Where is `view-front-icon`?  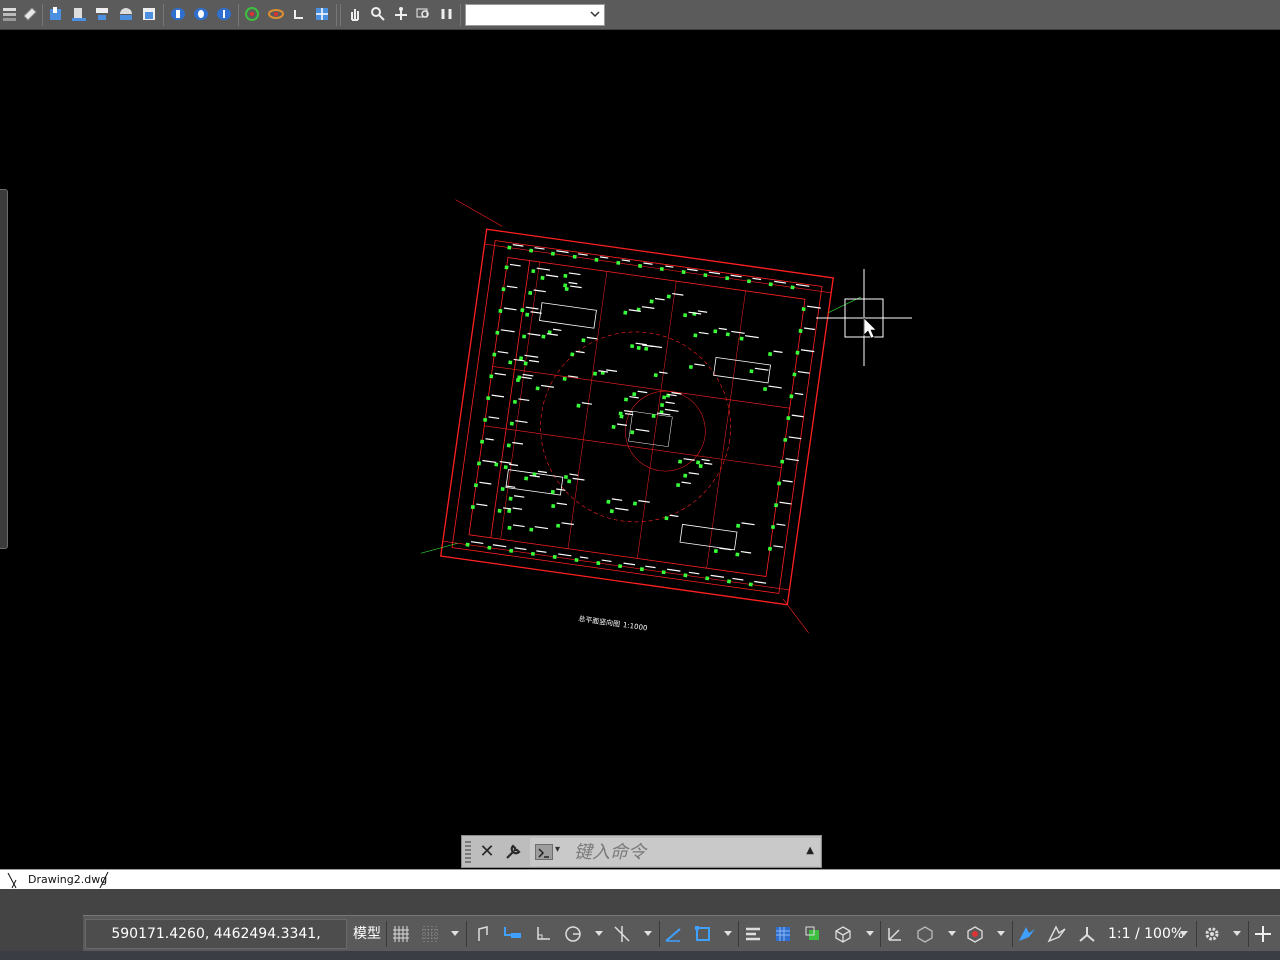 view-front-icon is located at coordinates (178, 14).